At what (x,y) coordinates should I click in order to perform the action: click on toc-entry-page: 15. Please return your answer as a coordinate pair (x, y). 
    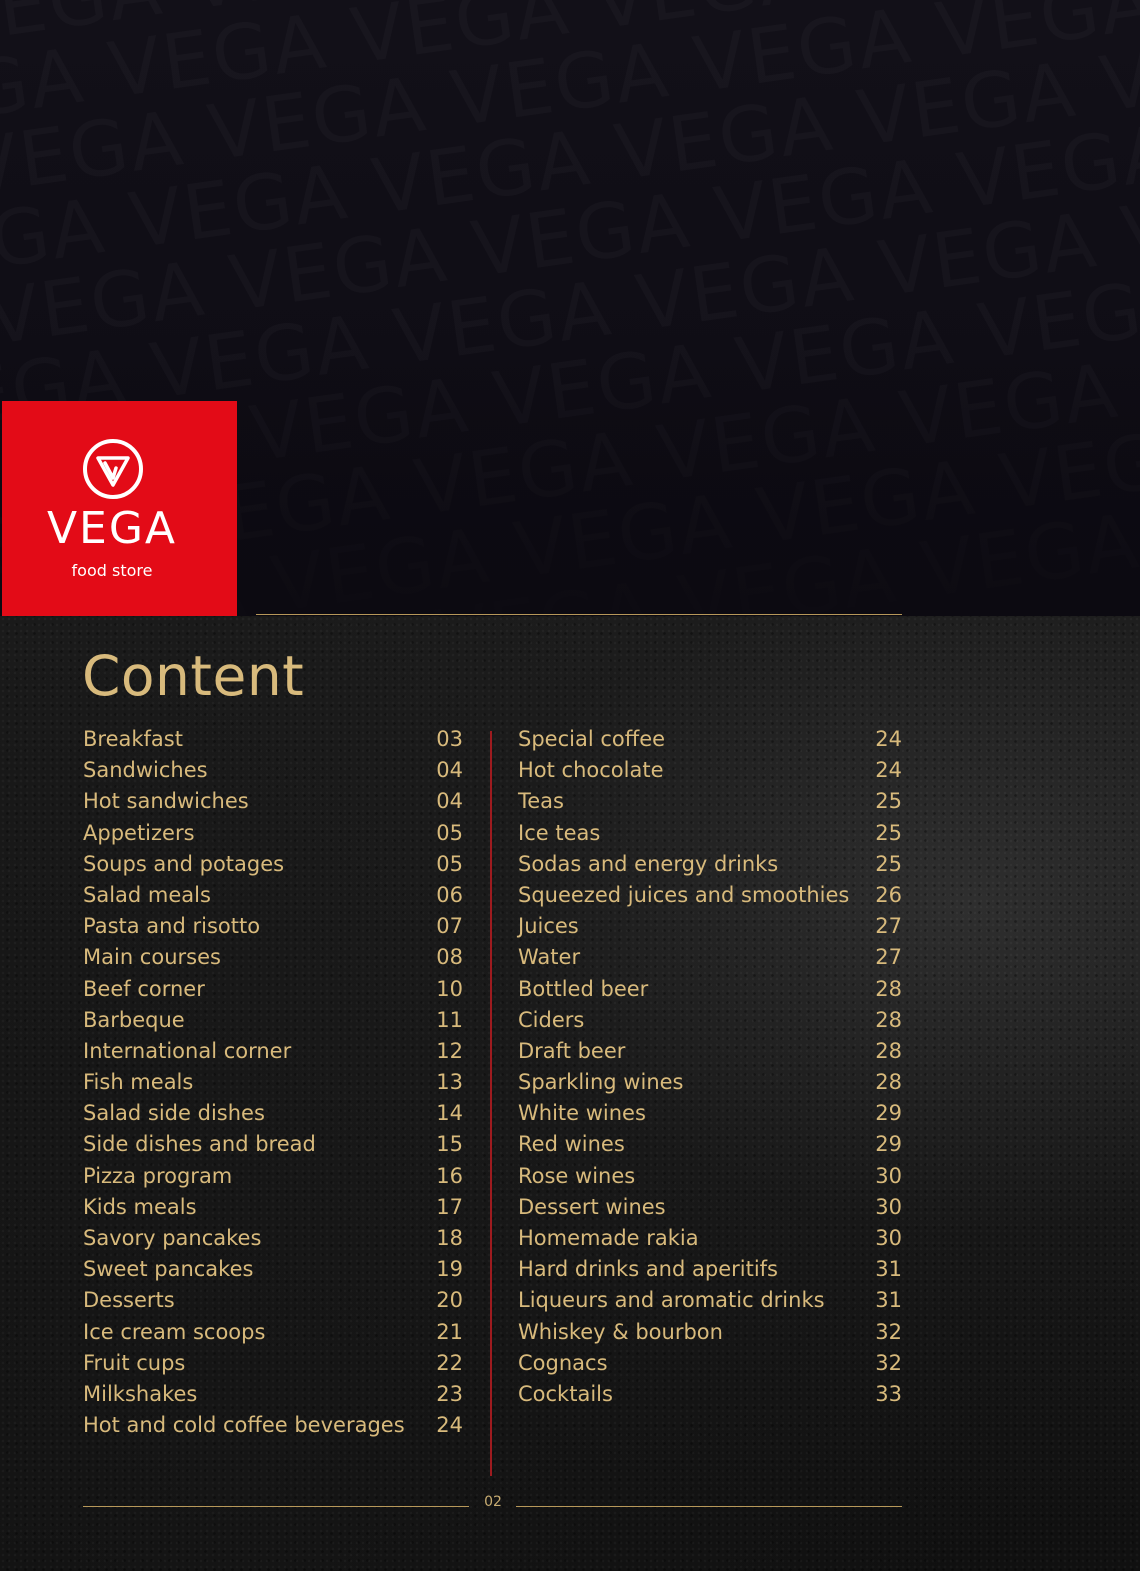
    Looking at the image, I should click on (449, 1144).